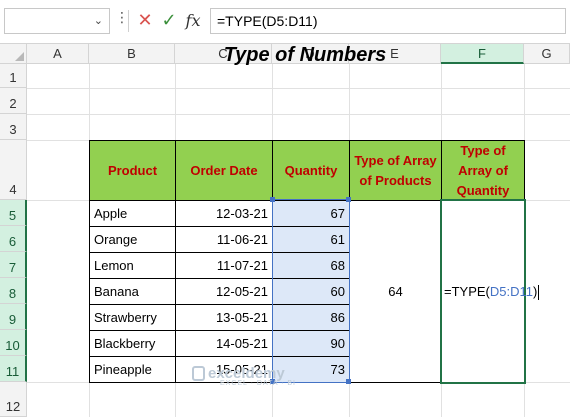  What do you see at coordinates (224, 170) in the screenshot?
I see `header-order-date: Order Date` at bounding box center [224, 170].